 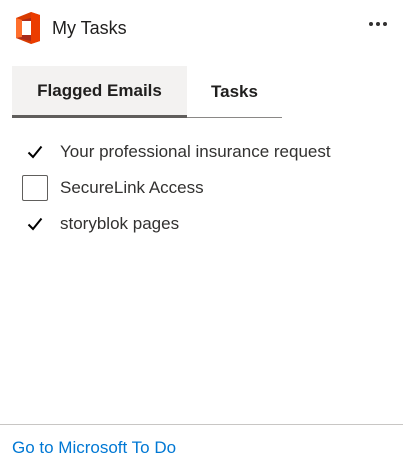 I want to click on app-title: My Tasks, so click(x=89, y=28).